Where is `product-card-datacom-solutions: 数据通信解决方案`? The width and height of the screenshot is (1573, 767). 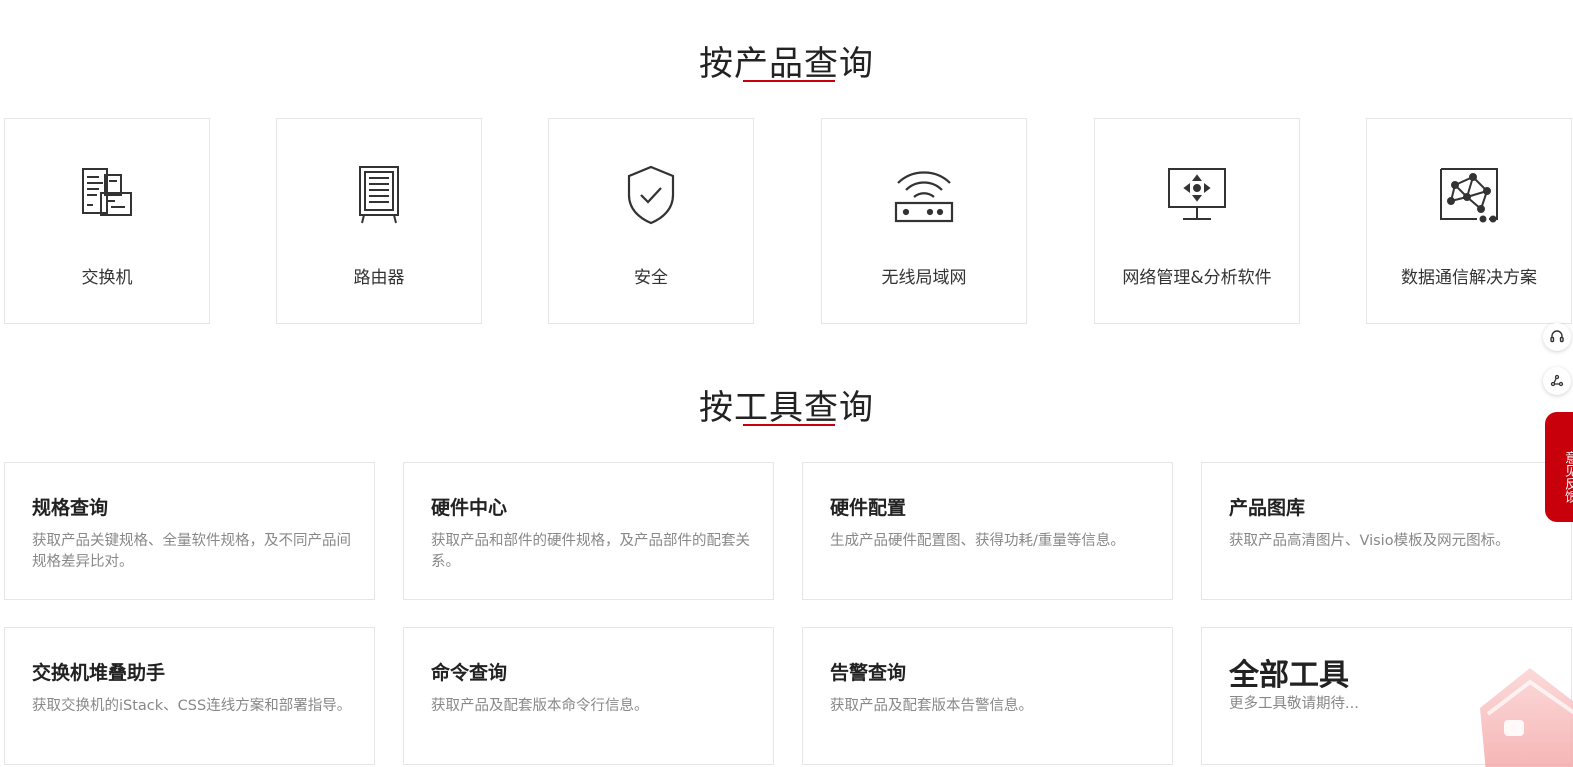
product-card-datacom-solutions: 数据通信解决方案 is located at coordinates (1469, 221).